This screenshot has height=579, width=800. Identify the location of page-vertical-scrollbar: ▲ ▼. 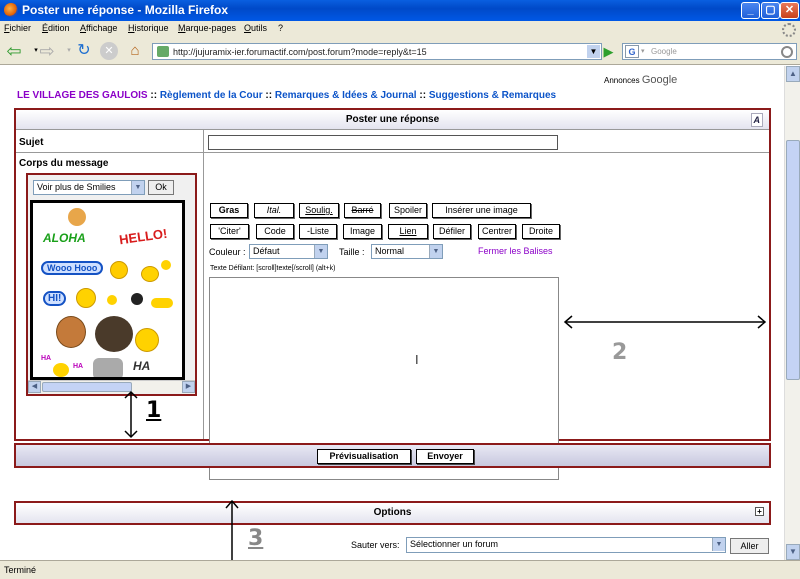
(792, 313).